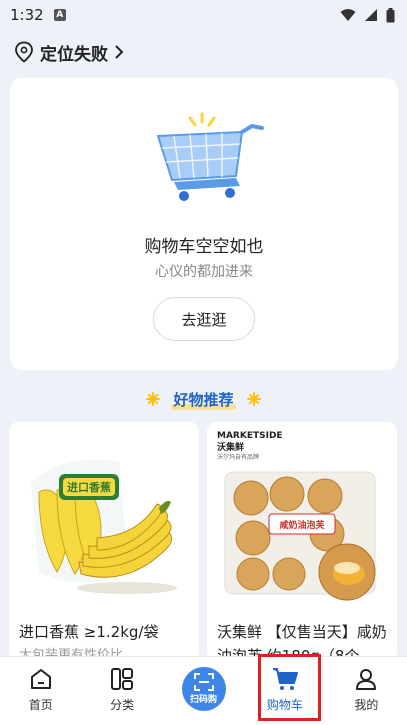  What do you see at coordinates (119, 52) in the screenshot?
I see `chevron-right-icon` at bounding box center [119, 52].